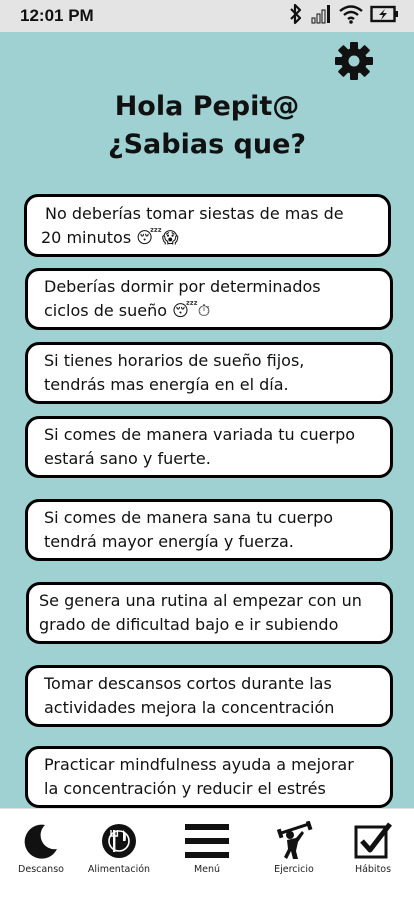 Image resolution: width=414 pixels, height=897 pixels. Describe the element at coordinates (207, 869) in the screenshot. I see `nav-label: Menú` at that location.